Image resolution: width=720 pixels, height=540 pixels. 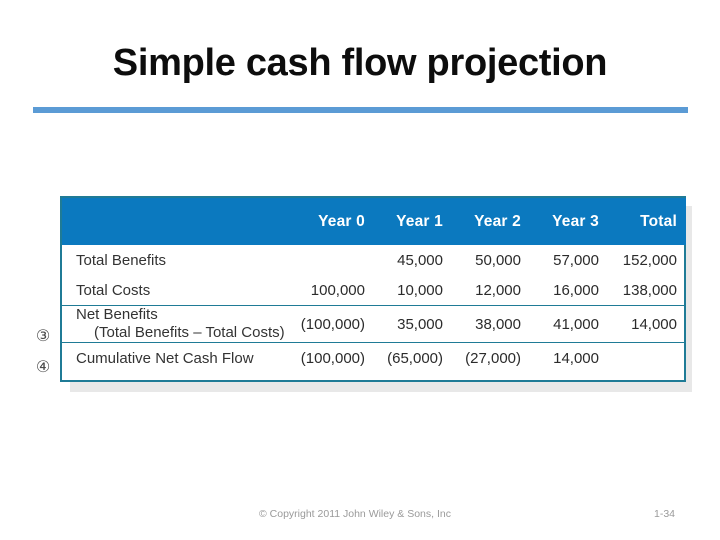 I want to click on row-label-net-benefits-formula: (Total Benefits – Total Costs), so click(x=189, y=332).